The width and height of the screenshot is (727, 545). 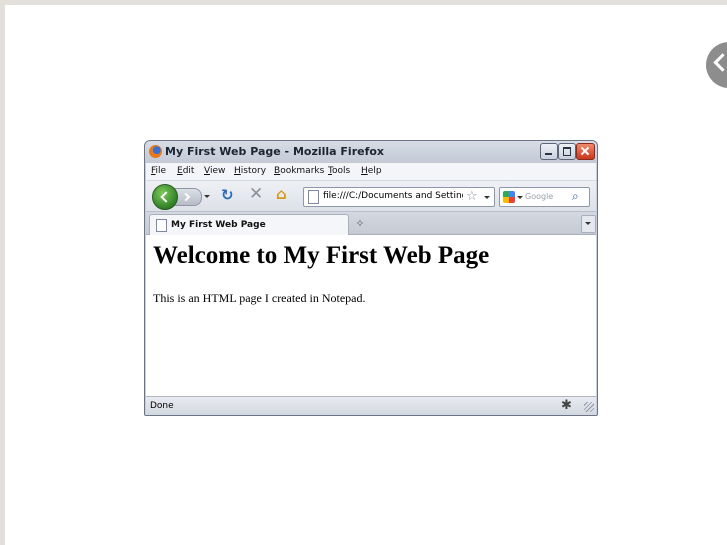 What do you see at coordinates (299, 171) in the screenshot?
I see `menu-bookmarks: Bookmarks` at bounding box center [299, 171].